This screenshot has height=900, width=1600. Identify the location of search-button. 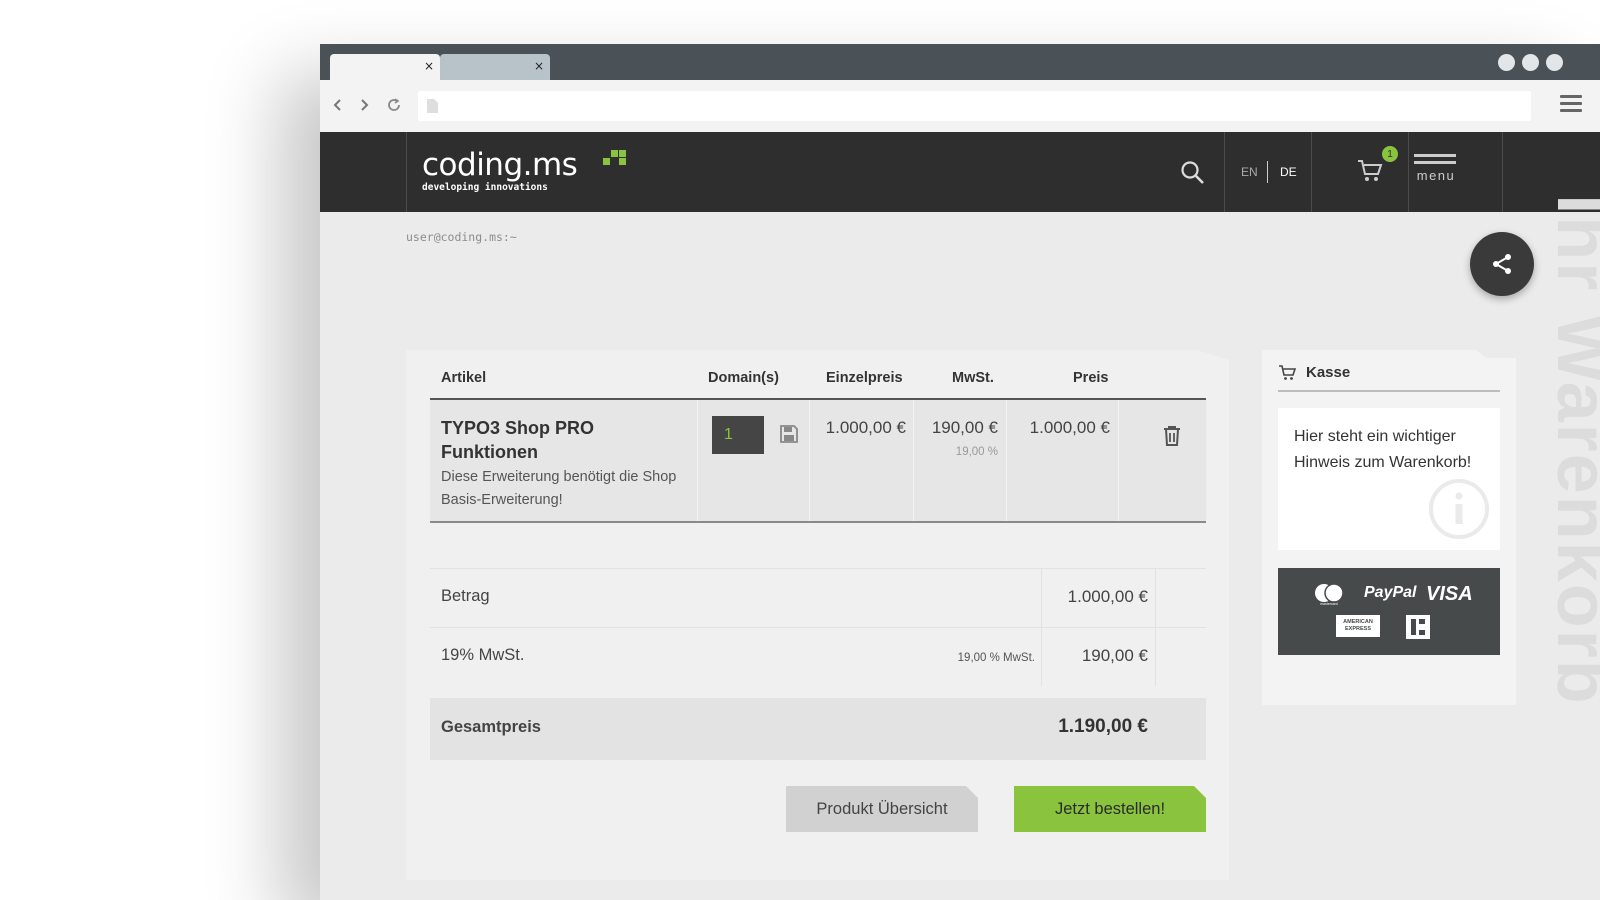
(1193, 173).